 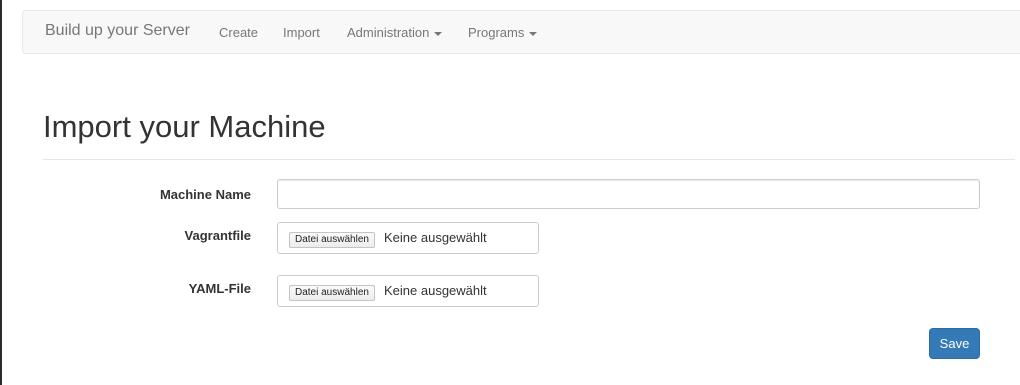 I want to click on navbar-brand: Build up your Server, so click(x=117, y=31).